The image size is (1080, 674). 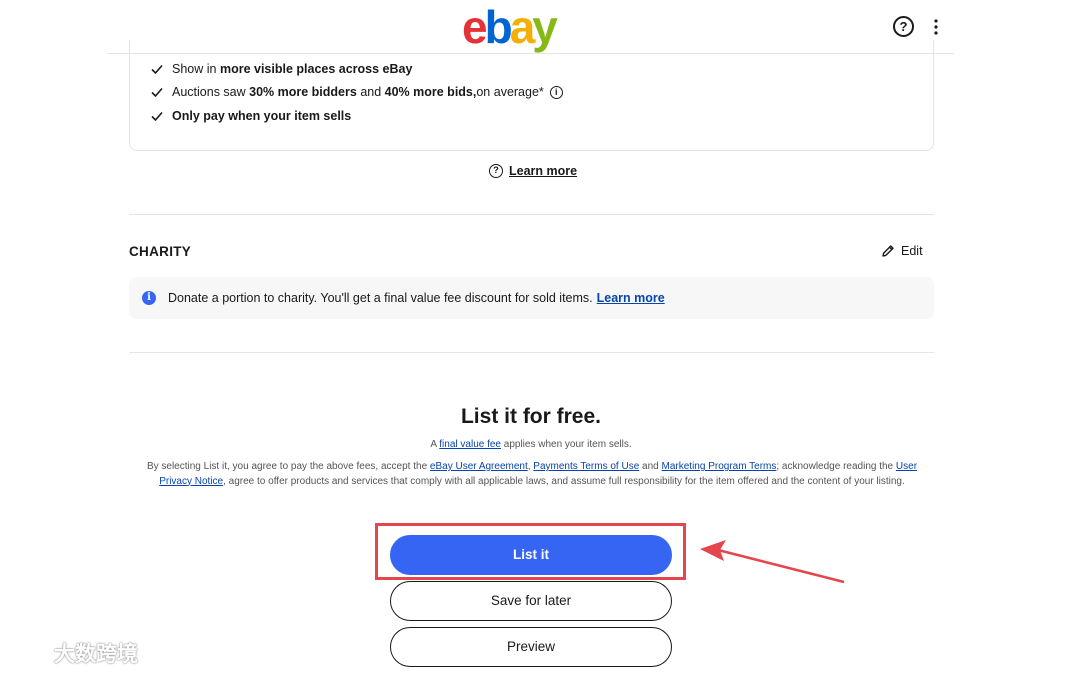 What do you see at coordinates (772, 562) in the screenshot?
I see `annotation-arrow-icon` at bounding box center [772, 562].